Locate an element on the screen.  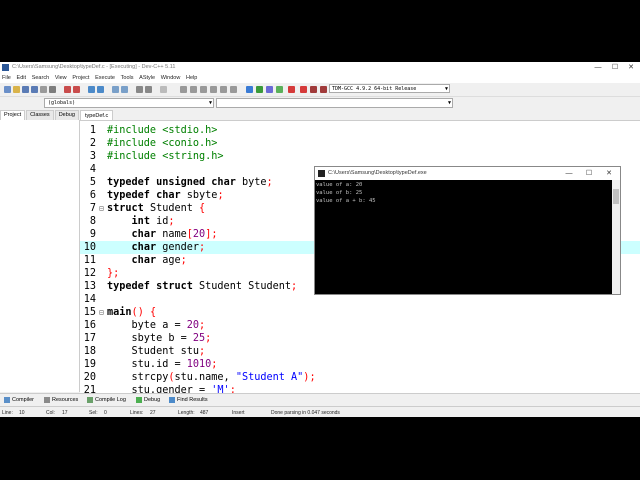
line-number: 13 is located at coordinates (89, 286).